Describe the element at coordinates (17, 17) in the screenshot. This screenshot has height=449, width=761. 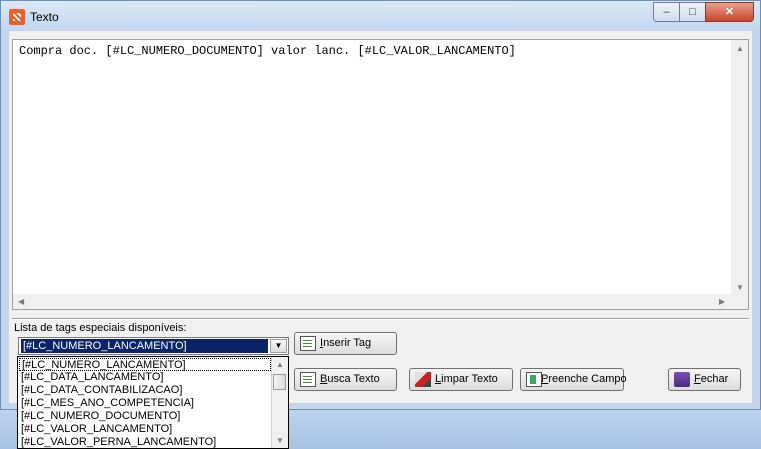
I see `app-icon` at that location.